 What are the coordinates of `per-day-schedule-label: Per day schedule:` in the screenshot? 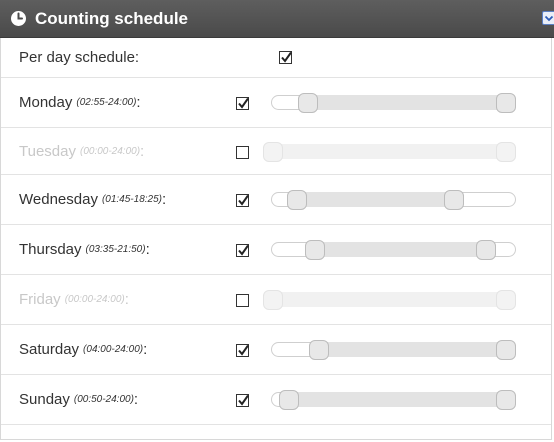 It's located at (79, 57).